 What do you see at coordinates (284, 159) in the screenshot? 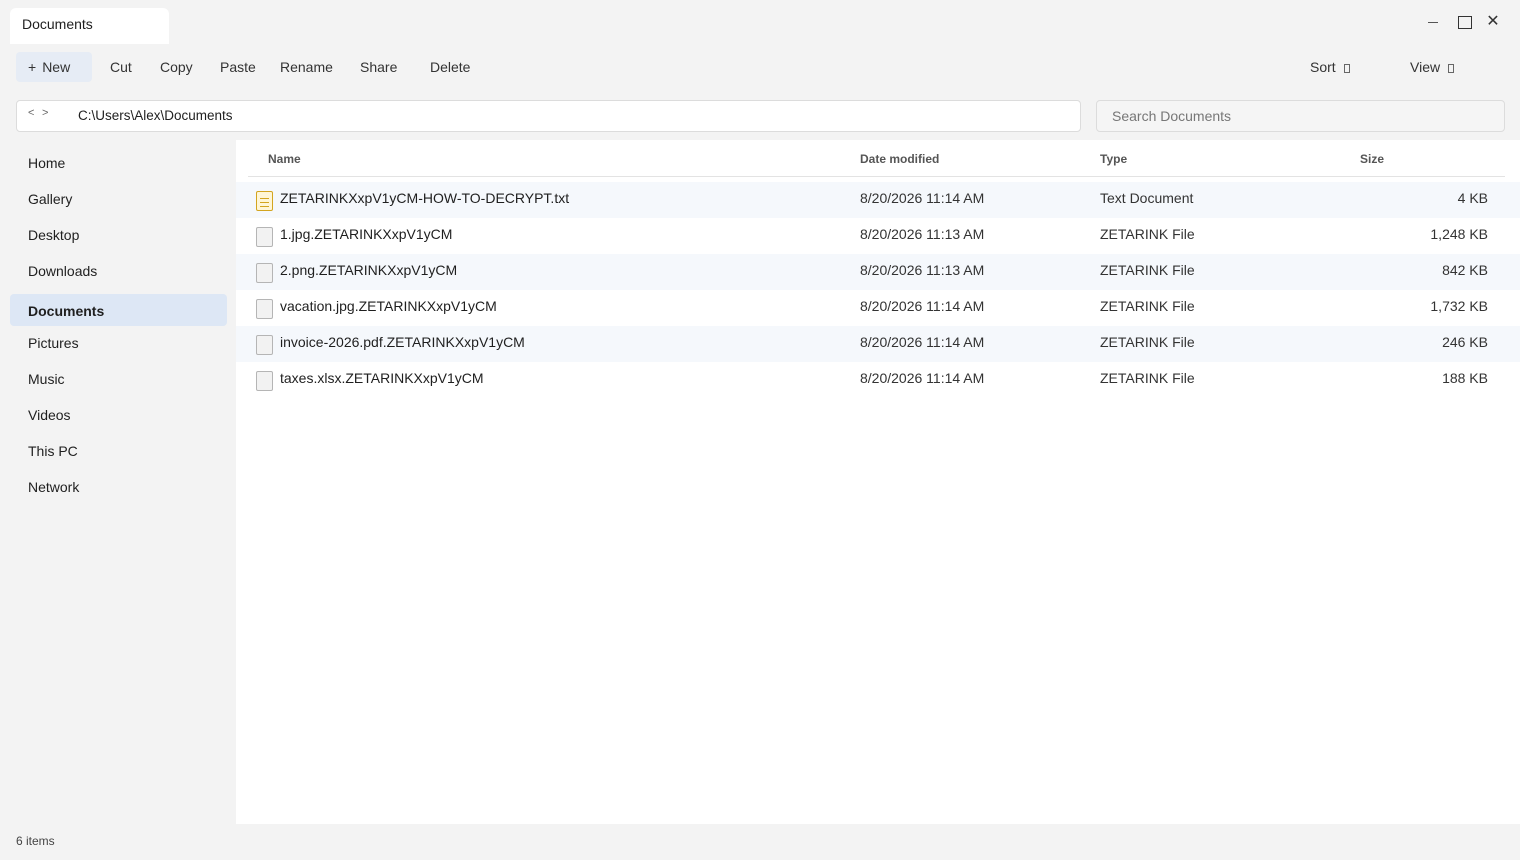
I see `column-header-name: Name` at bounding box center [284, 159].